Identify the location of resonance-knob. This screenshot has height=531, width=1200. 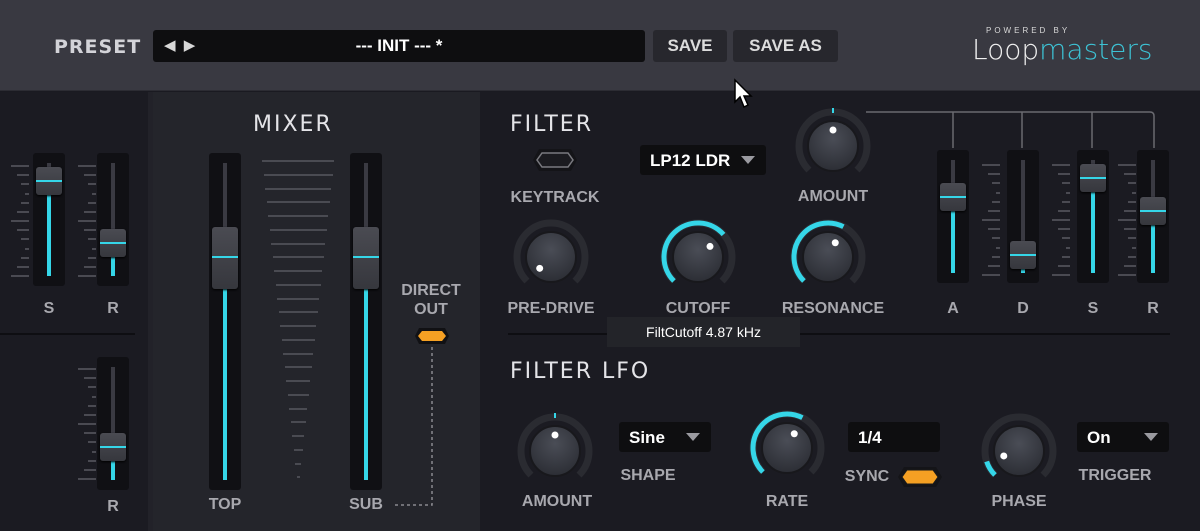
(828, 257).